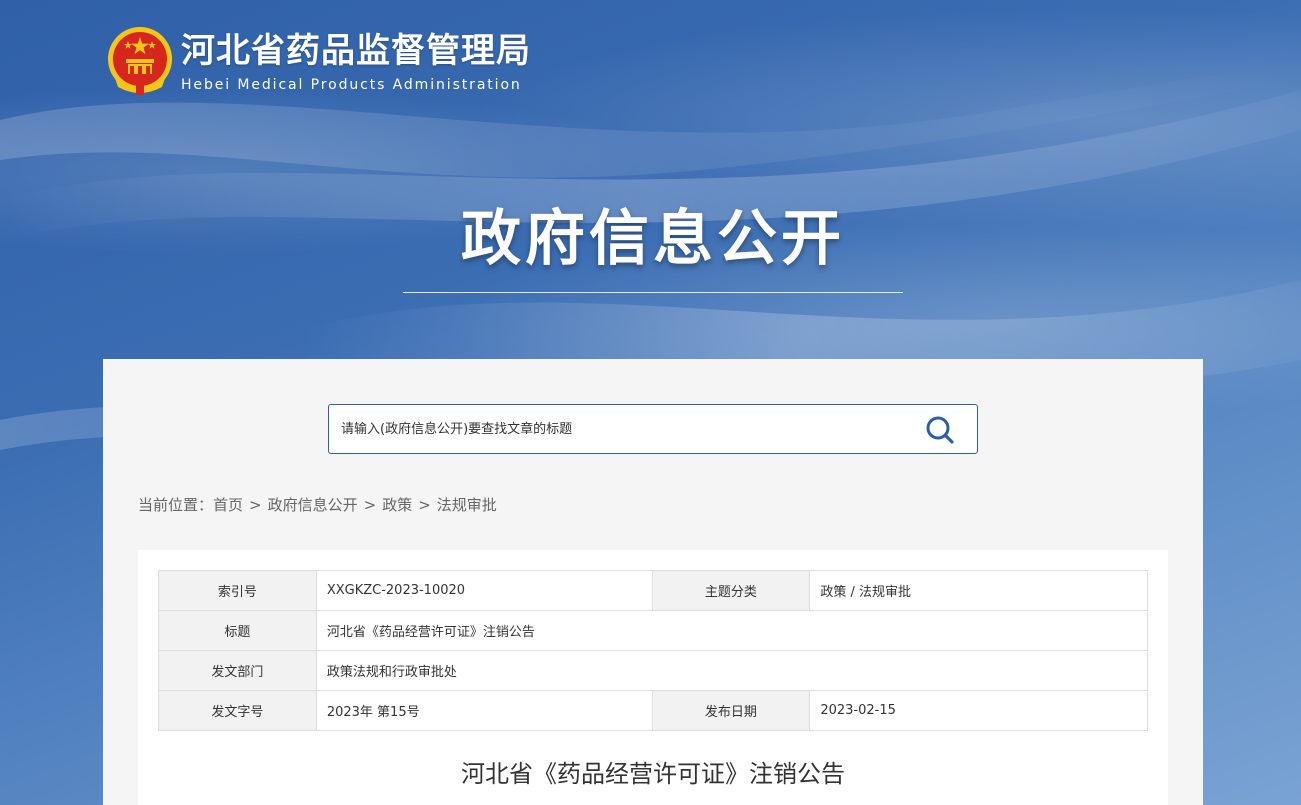  Describe the element at coordinates (653, 292) in the screenshot. I see `heading-divider` at that location.